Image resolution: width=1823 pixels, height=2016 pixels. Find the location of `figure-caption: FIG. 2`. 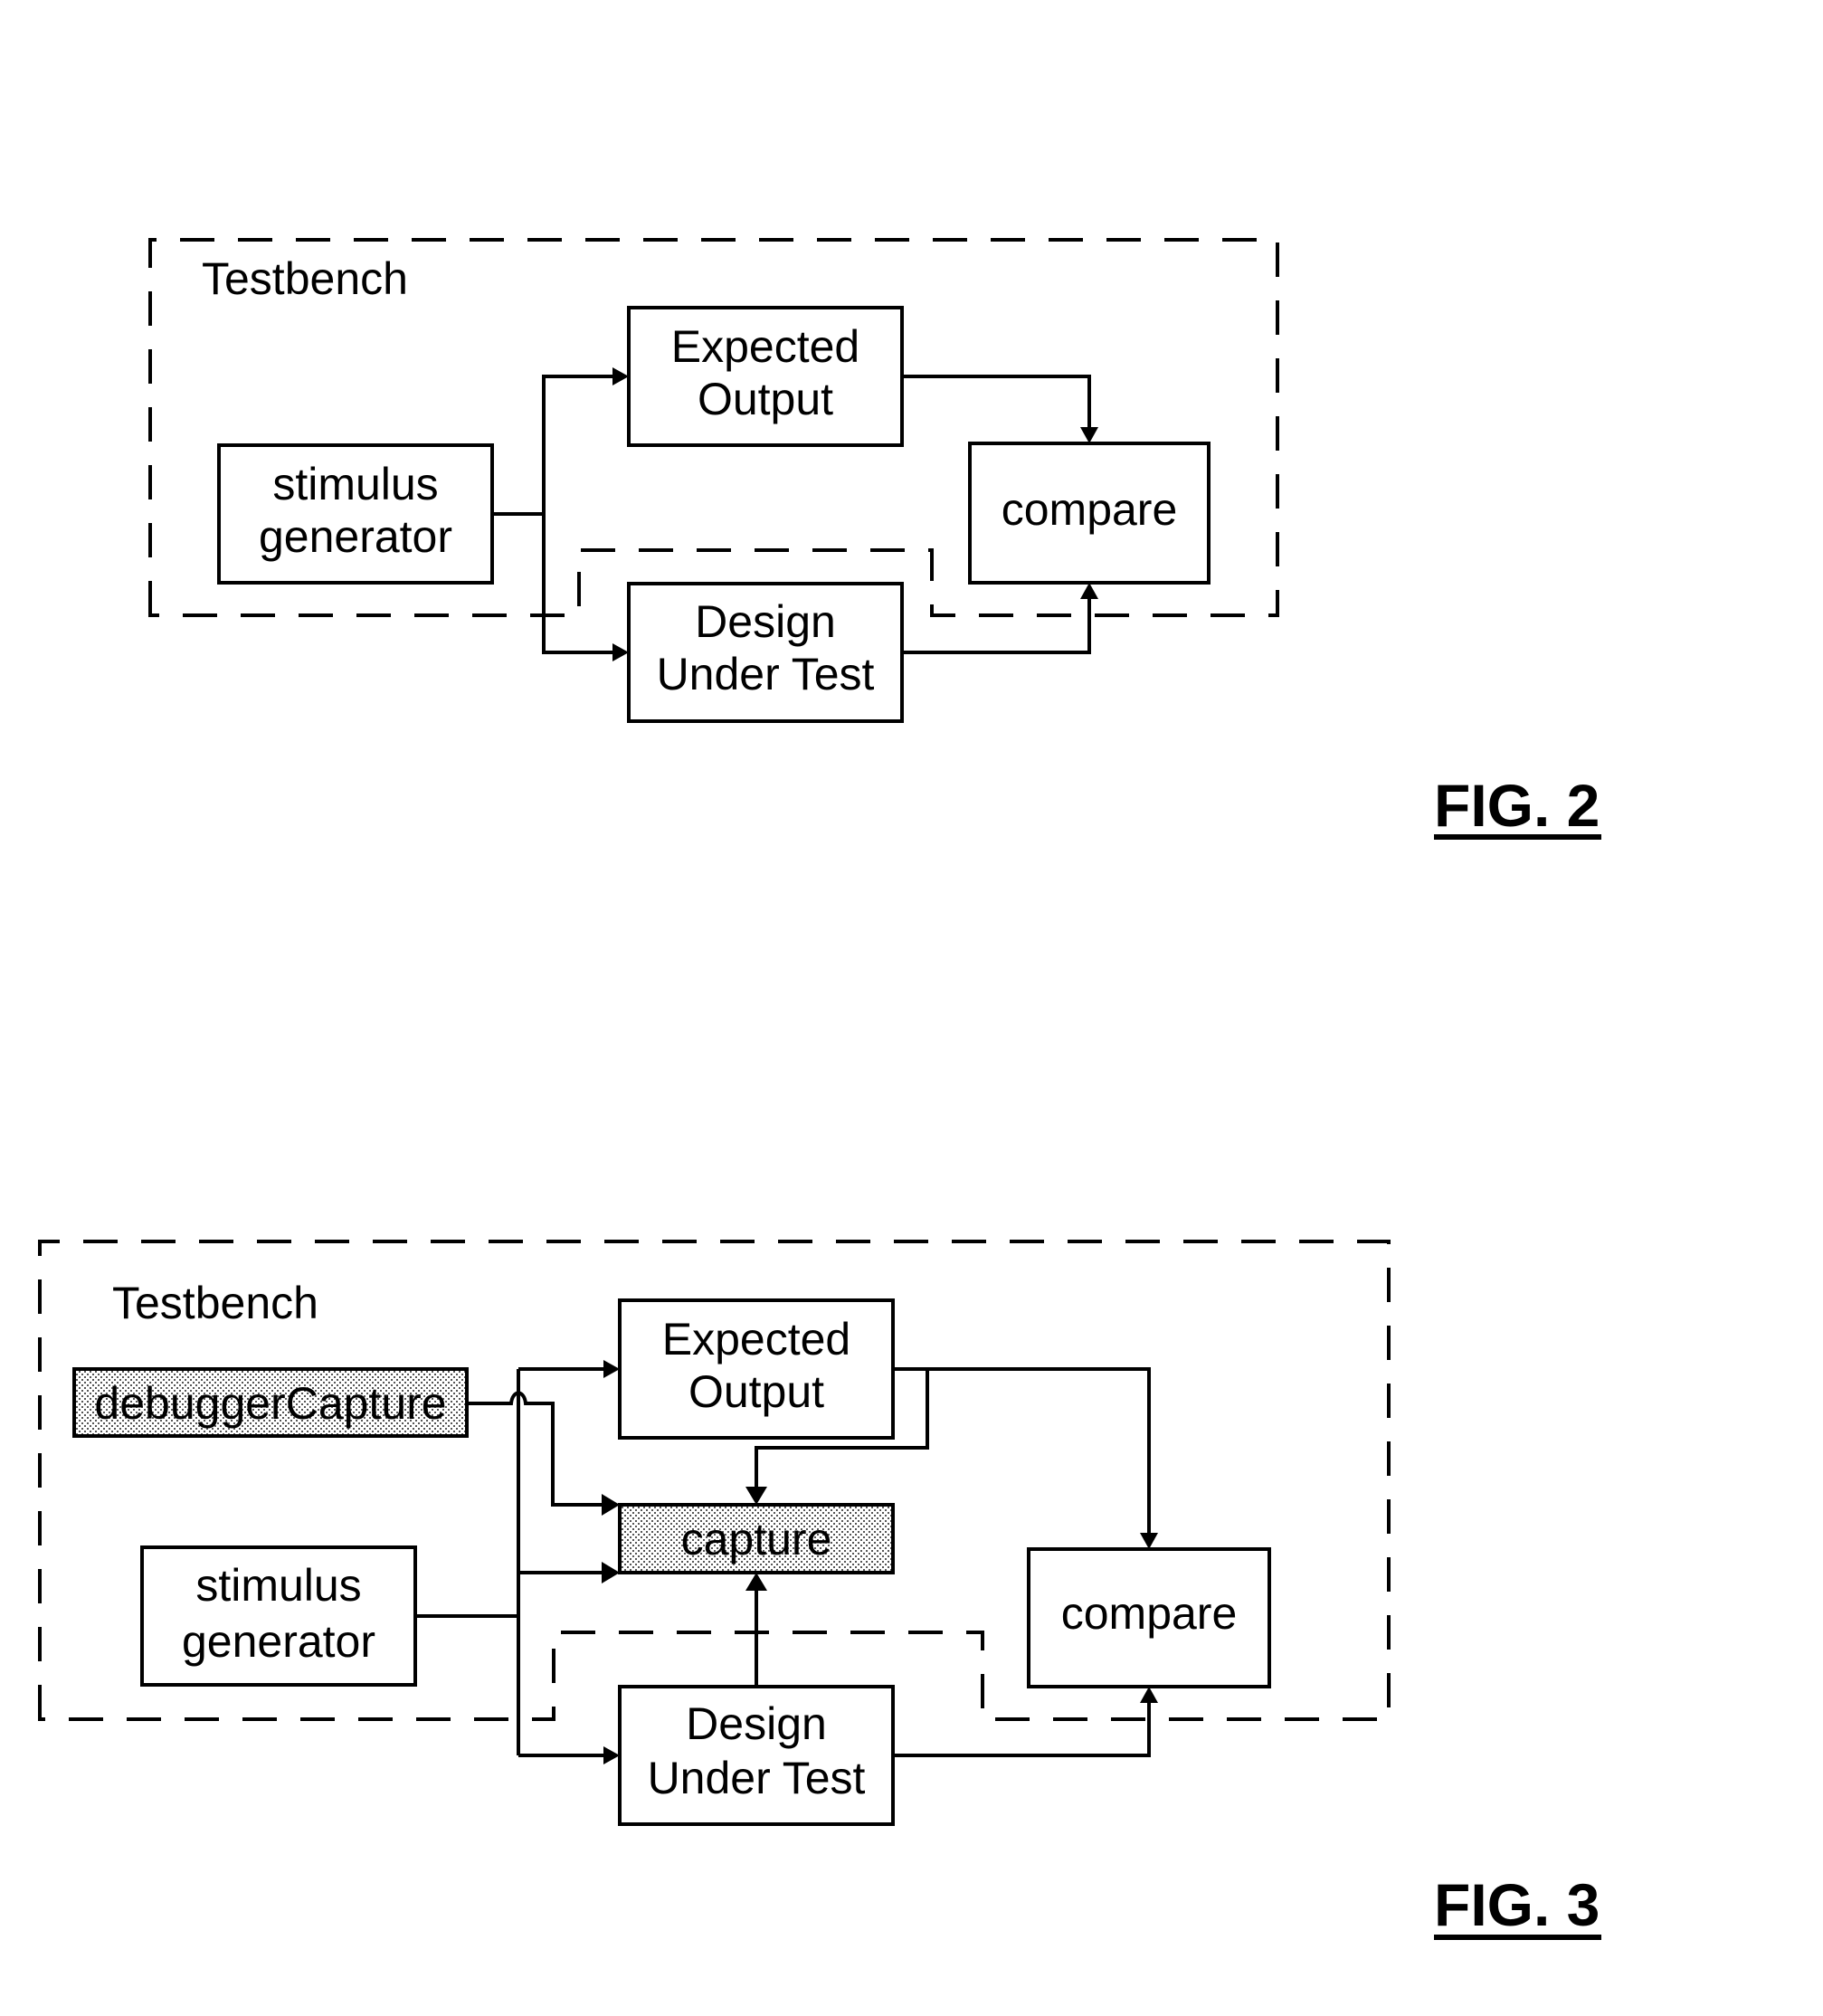

figure-caption: FIG. 2 is located at coordinates (1517, 806).